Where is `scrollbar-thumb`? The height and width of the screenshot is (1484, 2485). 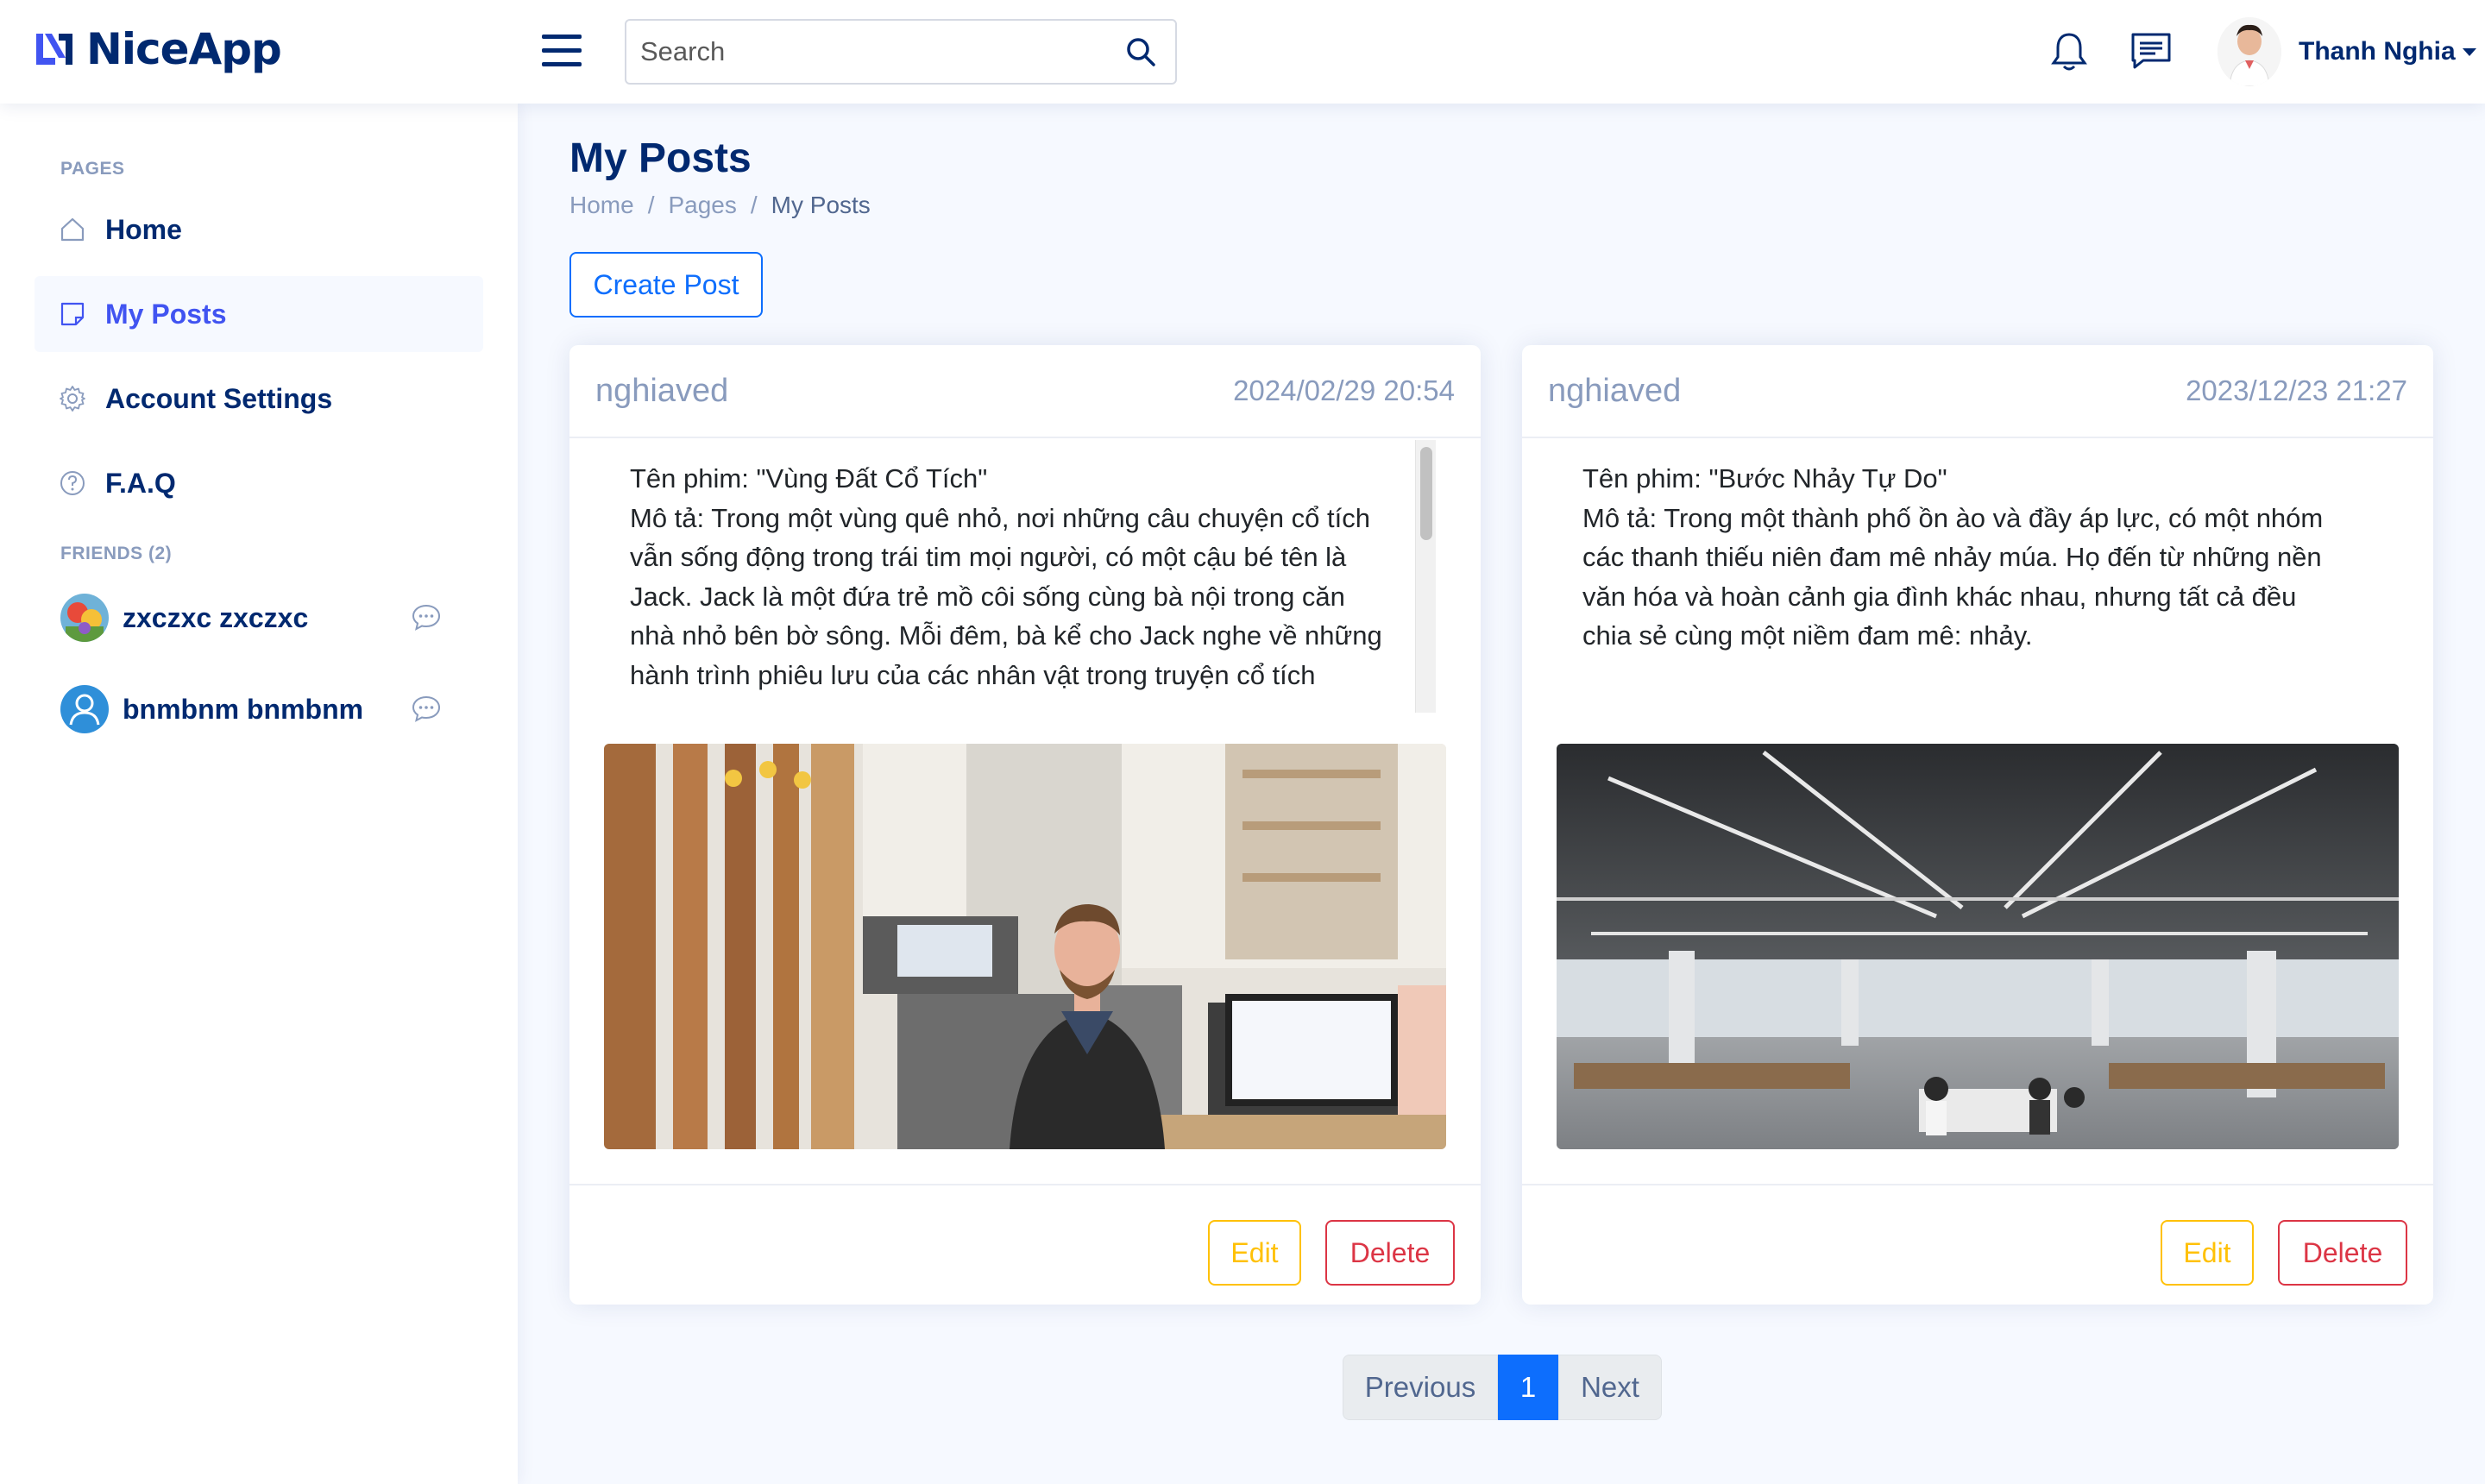
scrollbar-thumb is located at coordinates (1426, 493).